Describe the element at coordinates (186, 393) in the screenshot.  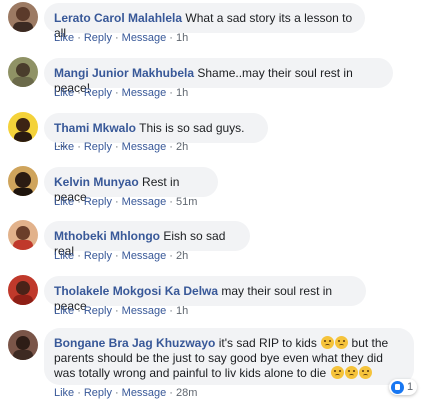
I see `comment-timestamp: 28m` at that location.